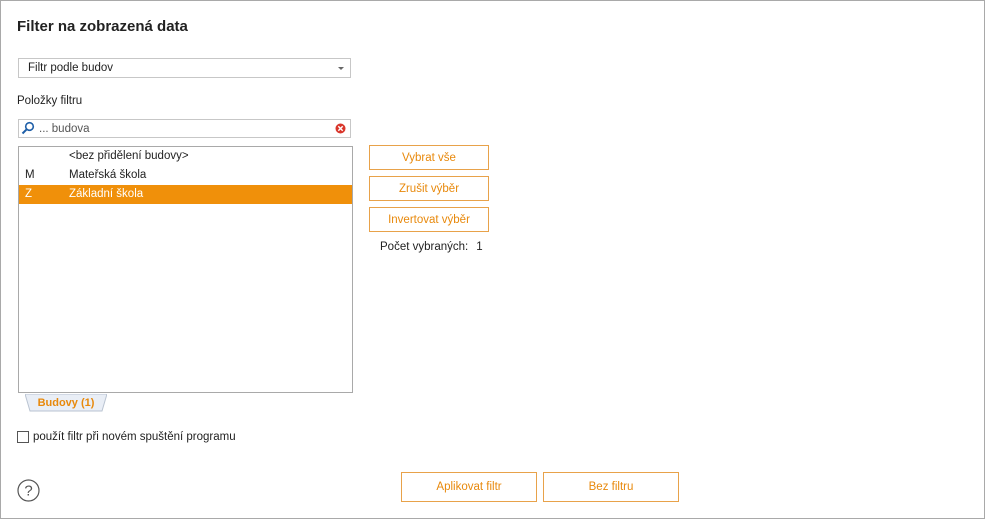 This screenshot has height=519, width=985. What do you see at coordinates (469, 487) in the screenshot?
I see `apply-filter-button: Aplikovat filtr` at bounding box center [469, 487].